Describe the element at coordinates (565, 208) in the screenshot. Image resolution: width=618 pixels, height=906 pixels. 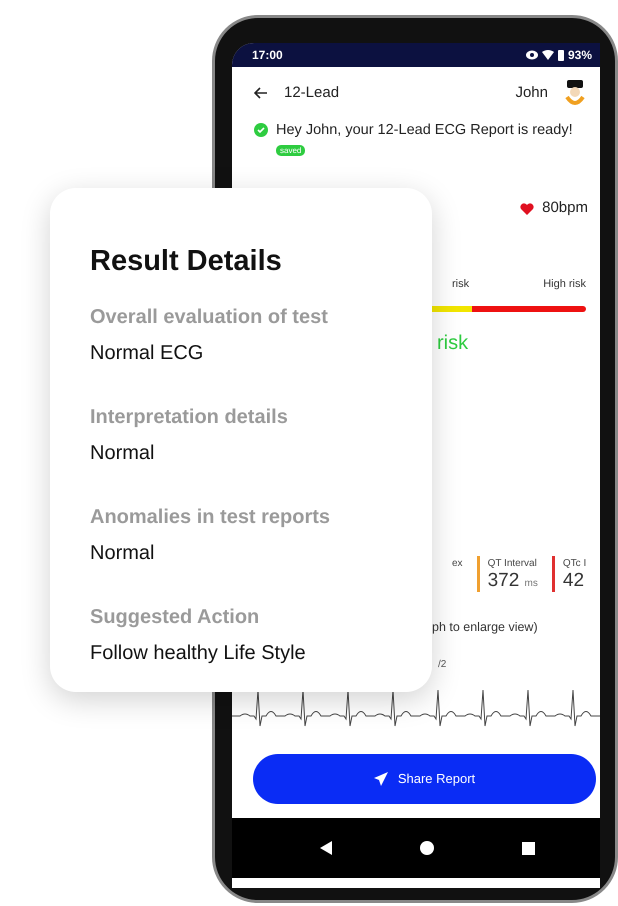
I see `heart-rate: 80bpm` at that location.